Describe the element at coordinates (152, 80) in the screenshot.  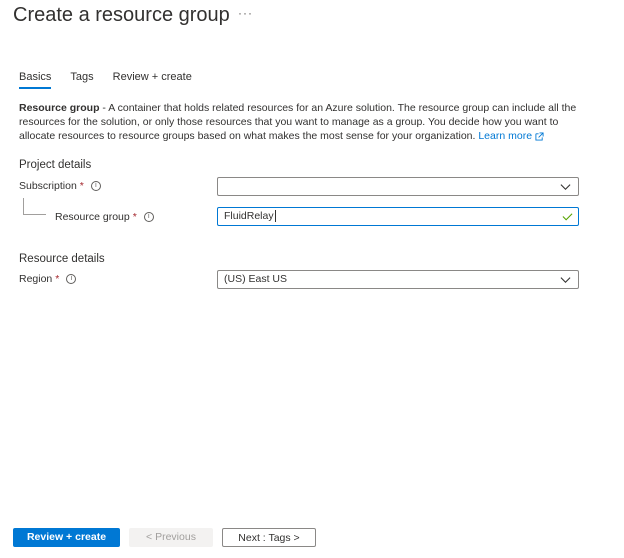
I see `tab-review-create: Review + create` at that location.